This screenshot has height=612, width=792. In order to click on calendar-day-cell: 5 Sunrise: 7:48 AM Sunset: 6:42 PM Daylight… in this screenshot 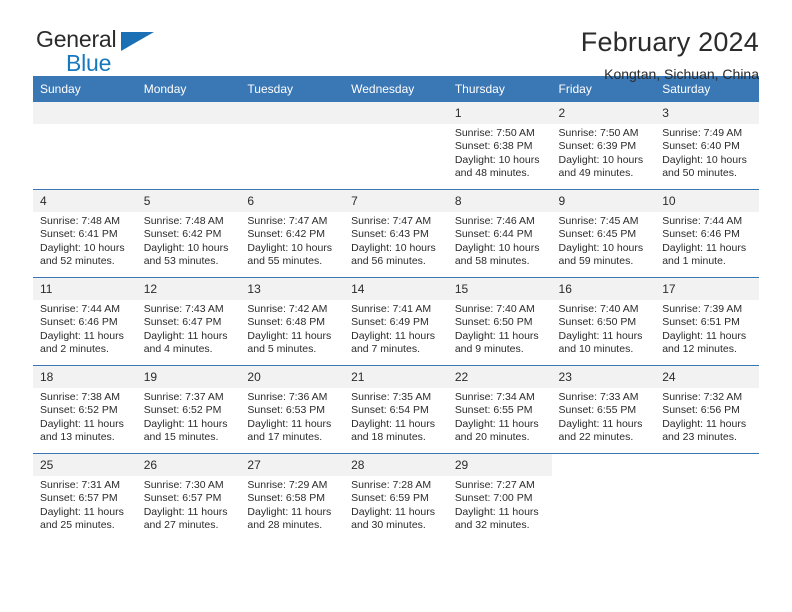, I will do `click(188, 233)`.